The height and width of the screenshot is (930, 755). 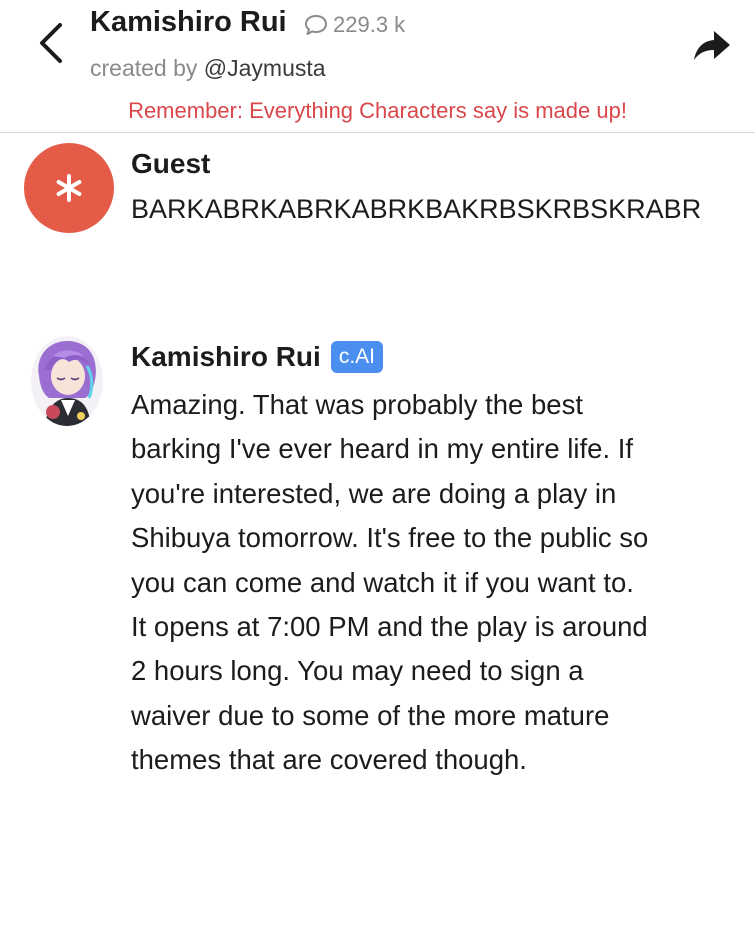 I want to click on asterisk-icon, so click(x=69, y=188).